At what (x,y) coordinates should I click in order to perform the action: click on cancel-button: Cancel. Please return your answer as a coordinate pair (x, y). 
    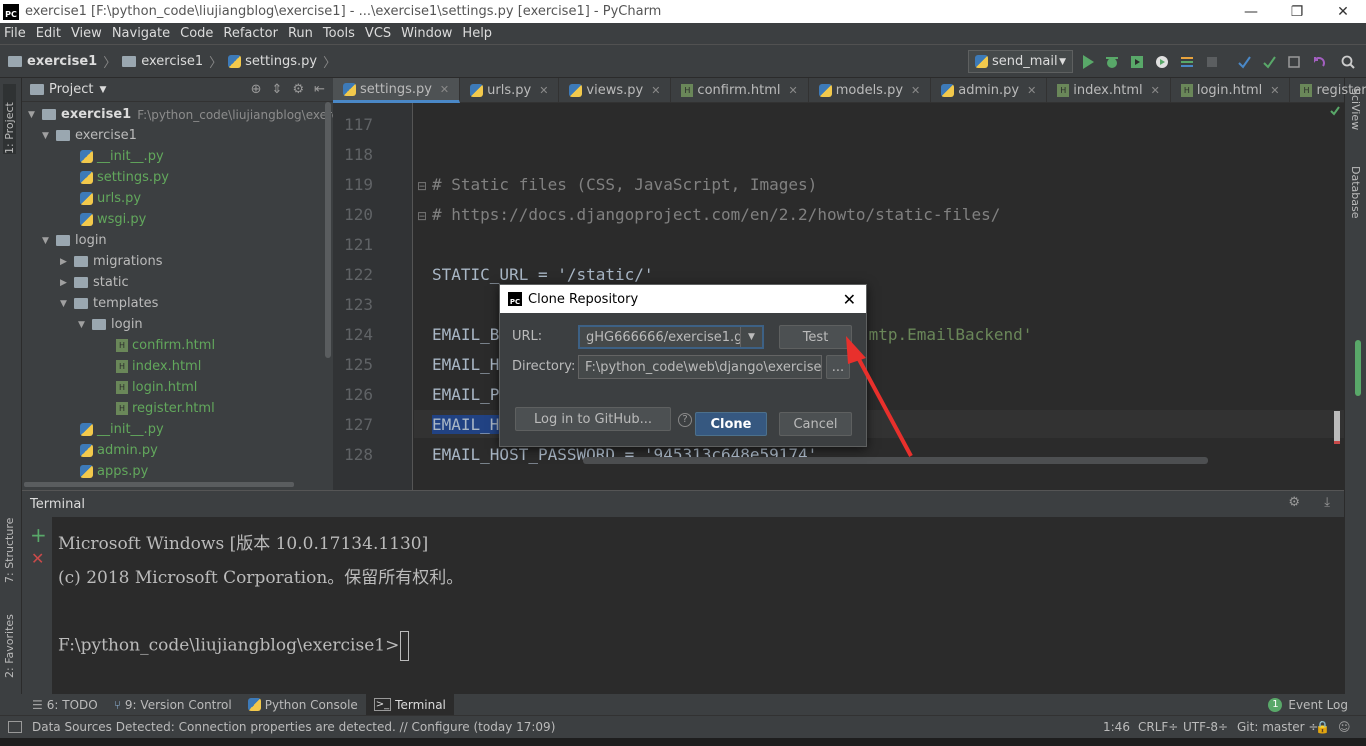
    Looking at the image, I should click on (815, 424).